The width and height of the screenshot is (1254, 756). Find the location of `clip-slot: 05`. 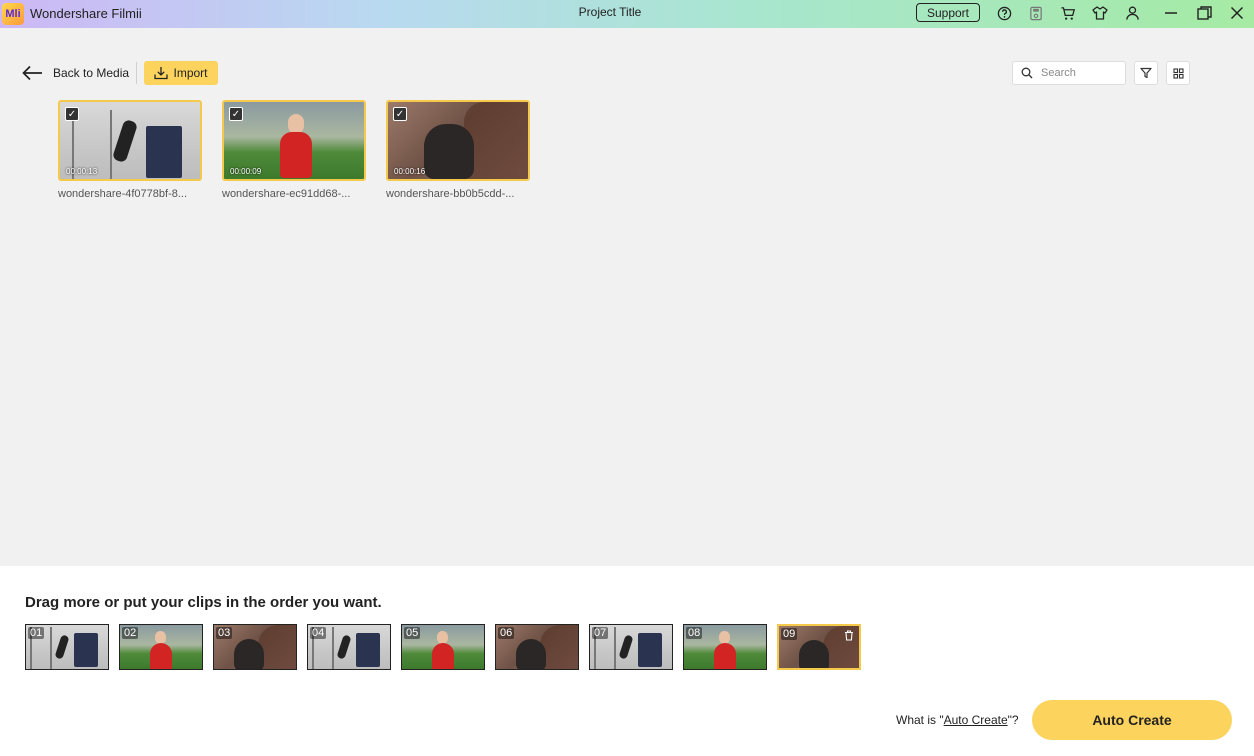

clip-slot: 05 is located at coordinates (443, 647).